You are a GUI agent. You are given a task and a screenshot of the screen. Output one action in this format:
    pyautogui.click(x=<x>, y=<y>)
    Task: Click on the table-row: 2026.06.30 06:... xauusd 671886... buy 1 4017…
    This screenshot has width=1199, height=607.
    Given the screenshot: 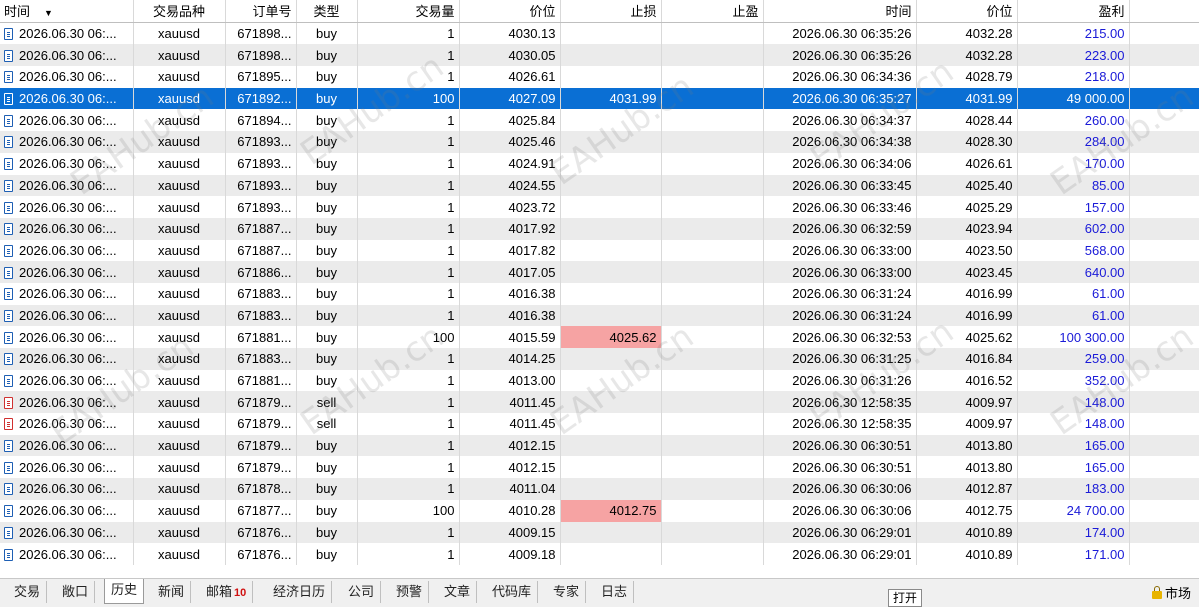 What is the action you would take?
    pyautogui.click(x=599, y=272)
    